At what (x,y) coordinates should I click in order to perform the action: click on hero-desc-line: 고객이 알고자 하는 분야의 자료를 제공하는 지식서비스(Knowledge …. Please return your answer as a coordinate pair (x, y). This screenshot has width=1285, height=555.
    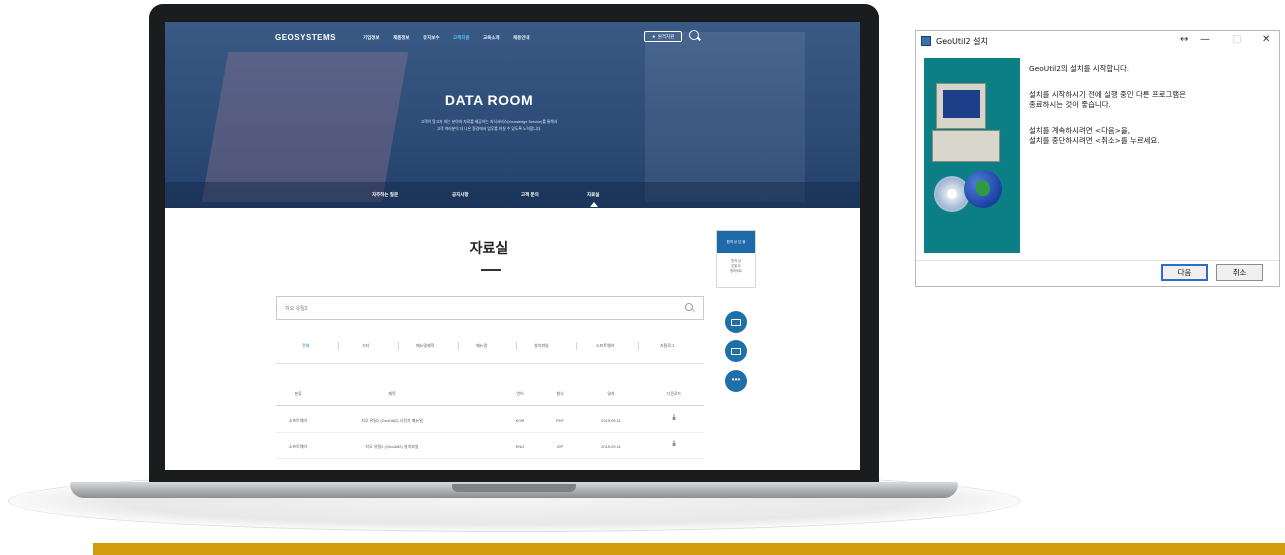
    Looking at the image, I should click on (489, 122).